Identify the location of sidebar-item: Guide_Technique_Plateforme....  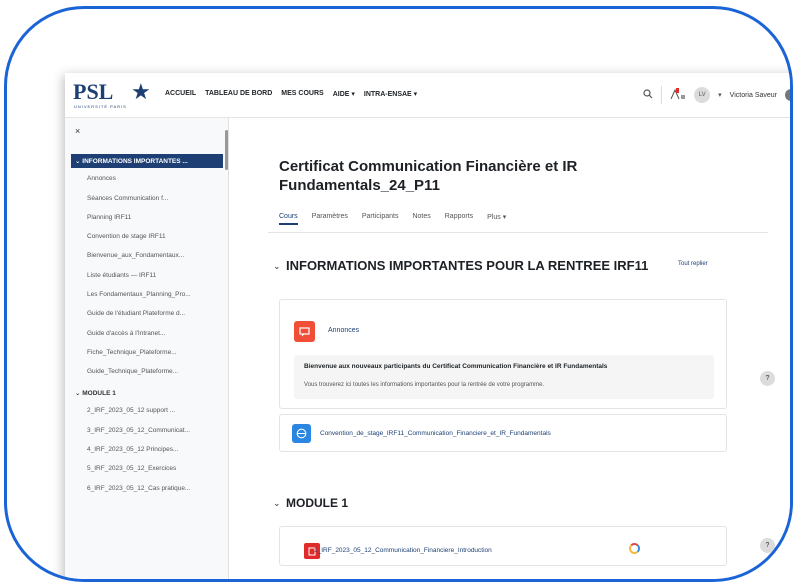
(152, 371).